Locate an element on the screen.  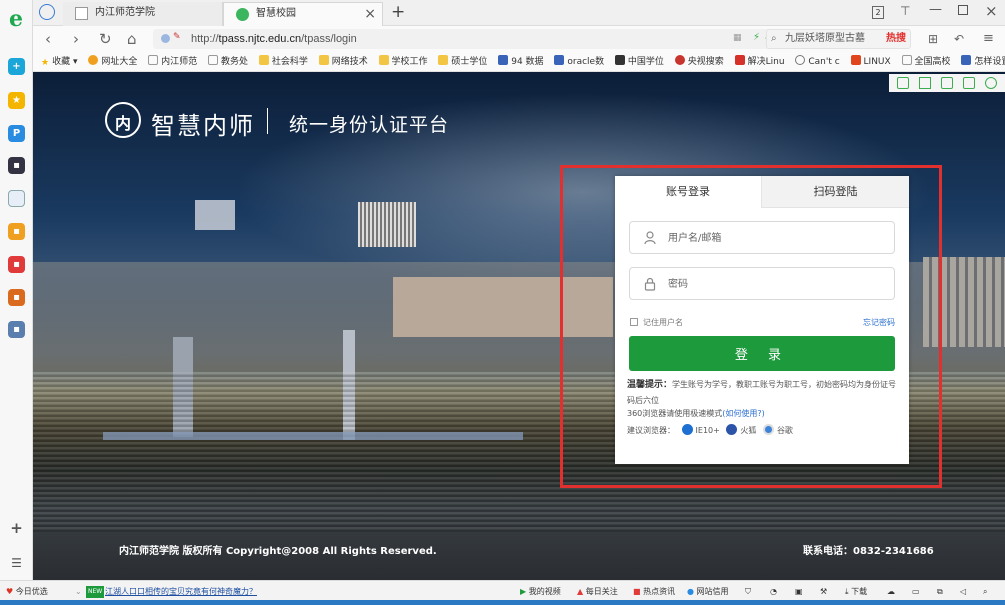
bookmark-item: 全国高校 is located at coordinates (926, 61).